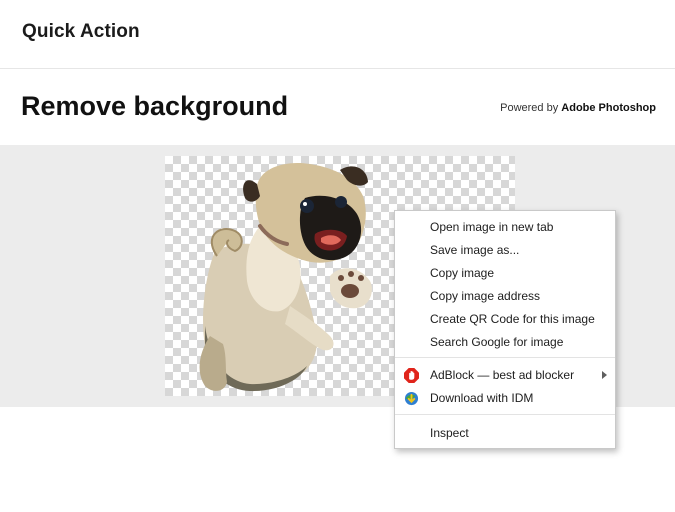  What do you see at coordinates (350, 291) in the screenshot?
I see `pug-paw-pad` at bounding box center [350, 291].